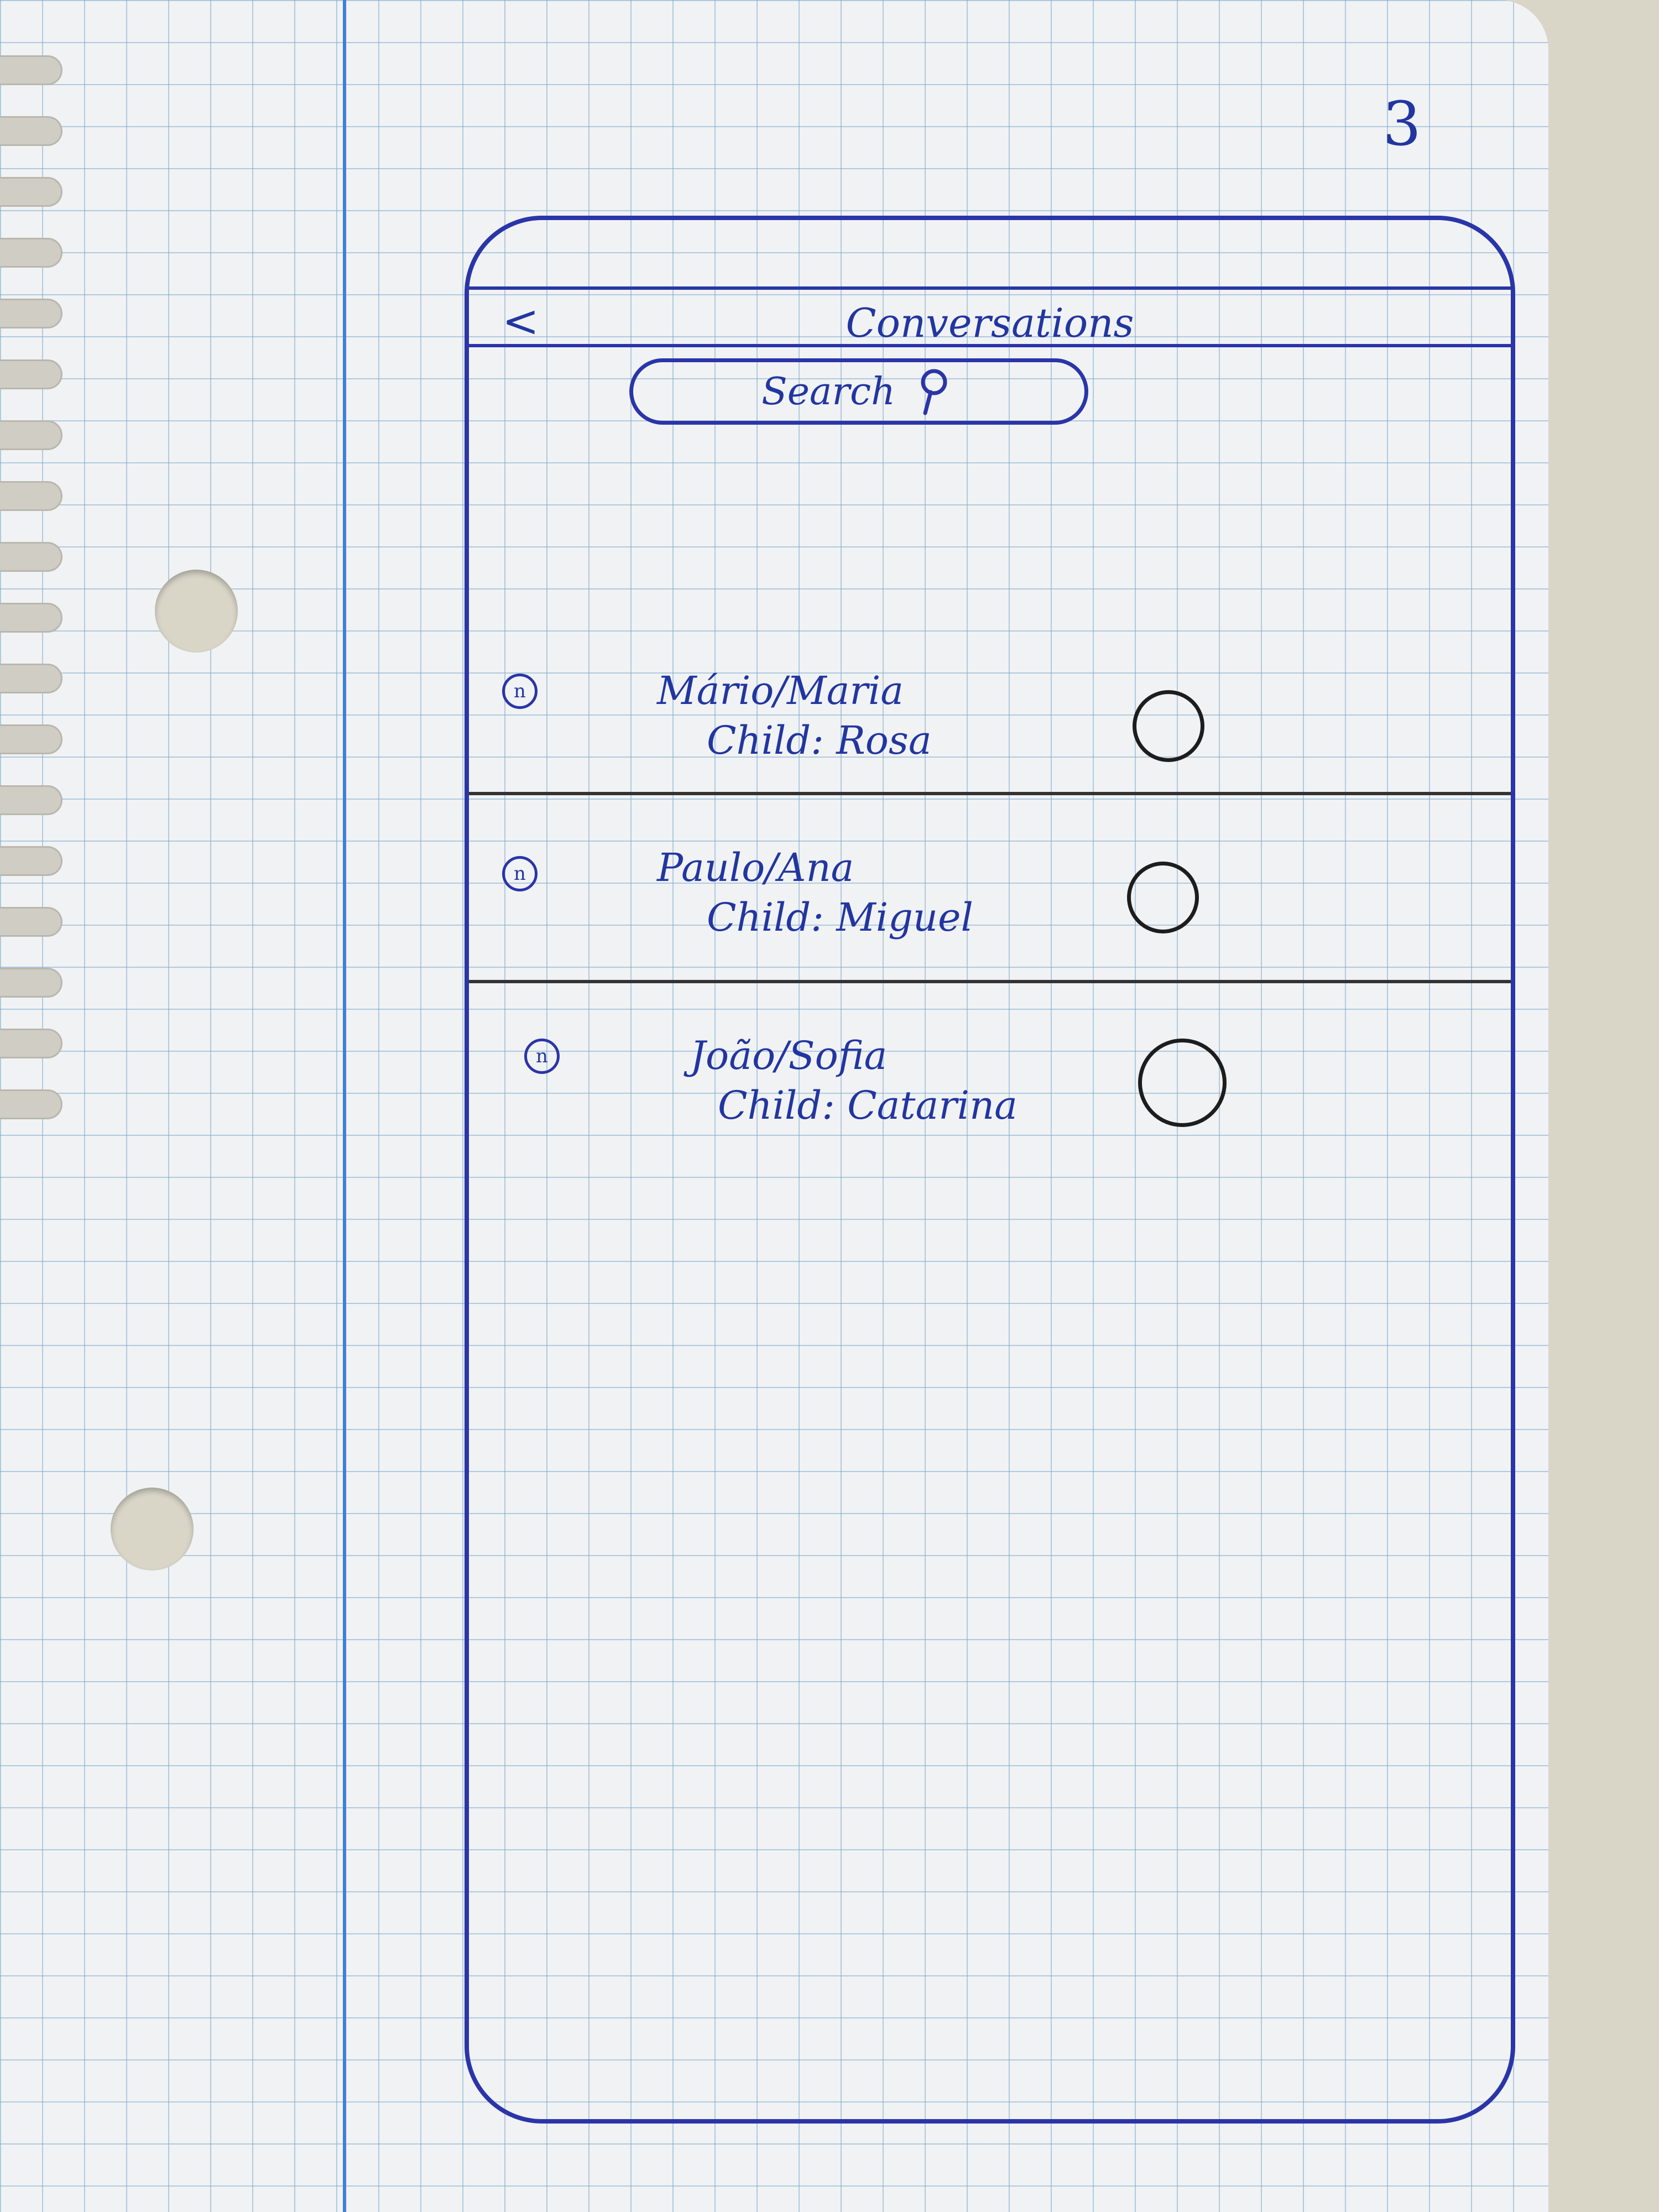  I want to click on search-icon, so click(934, 392).